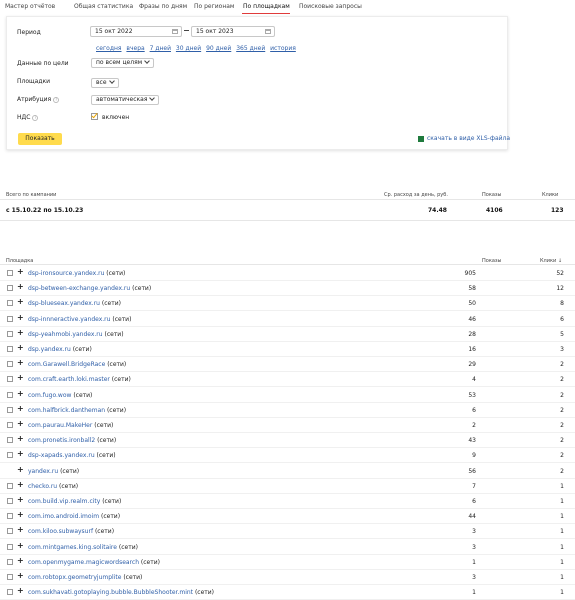  What do you see at coordinates (218, 48) in the screenshot?
I see `period-link-90-days: 90 дней` at bounding box center [218, 48].